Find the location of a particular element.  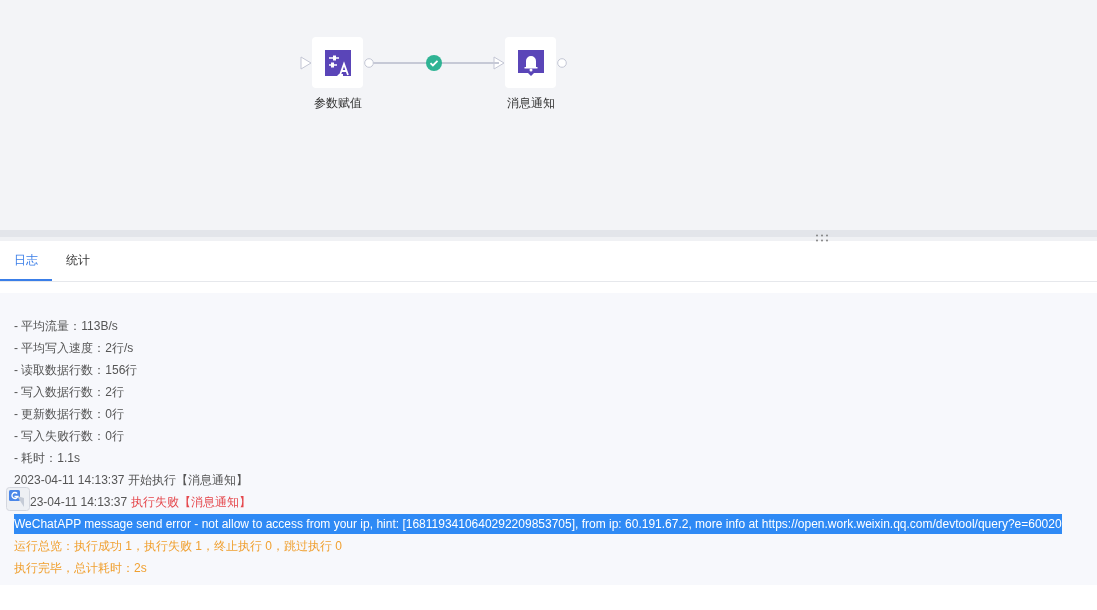

log-line: - 平均写入速度：2行/s is located at coordinates (74, 348).